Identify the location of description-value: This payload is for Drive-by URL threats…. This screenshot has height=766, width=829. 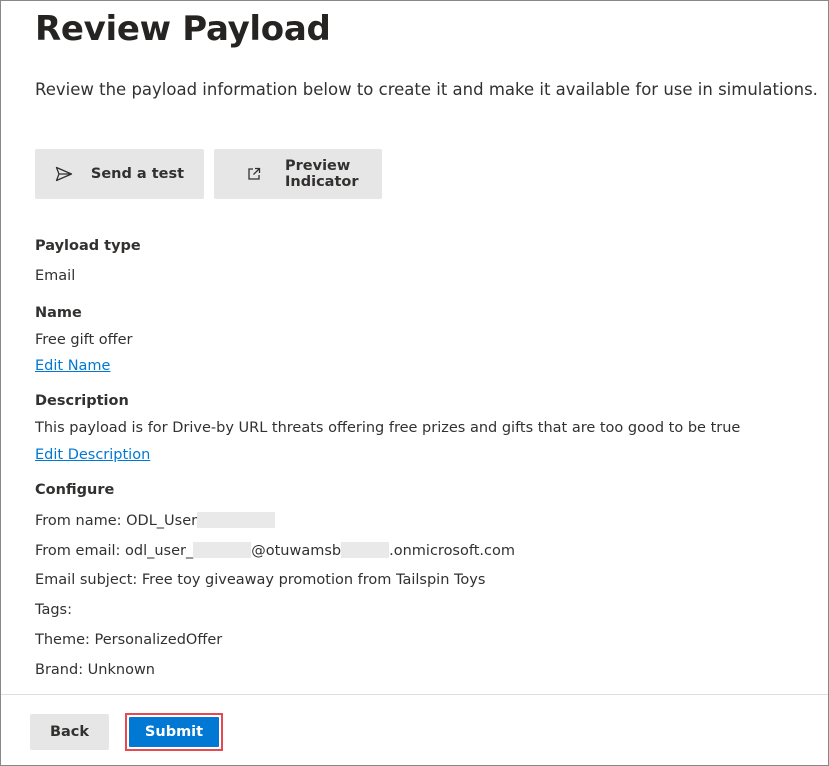
(388, 428).